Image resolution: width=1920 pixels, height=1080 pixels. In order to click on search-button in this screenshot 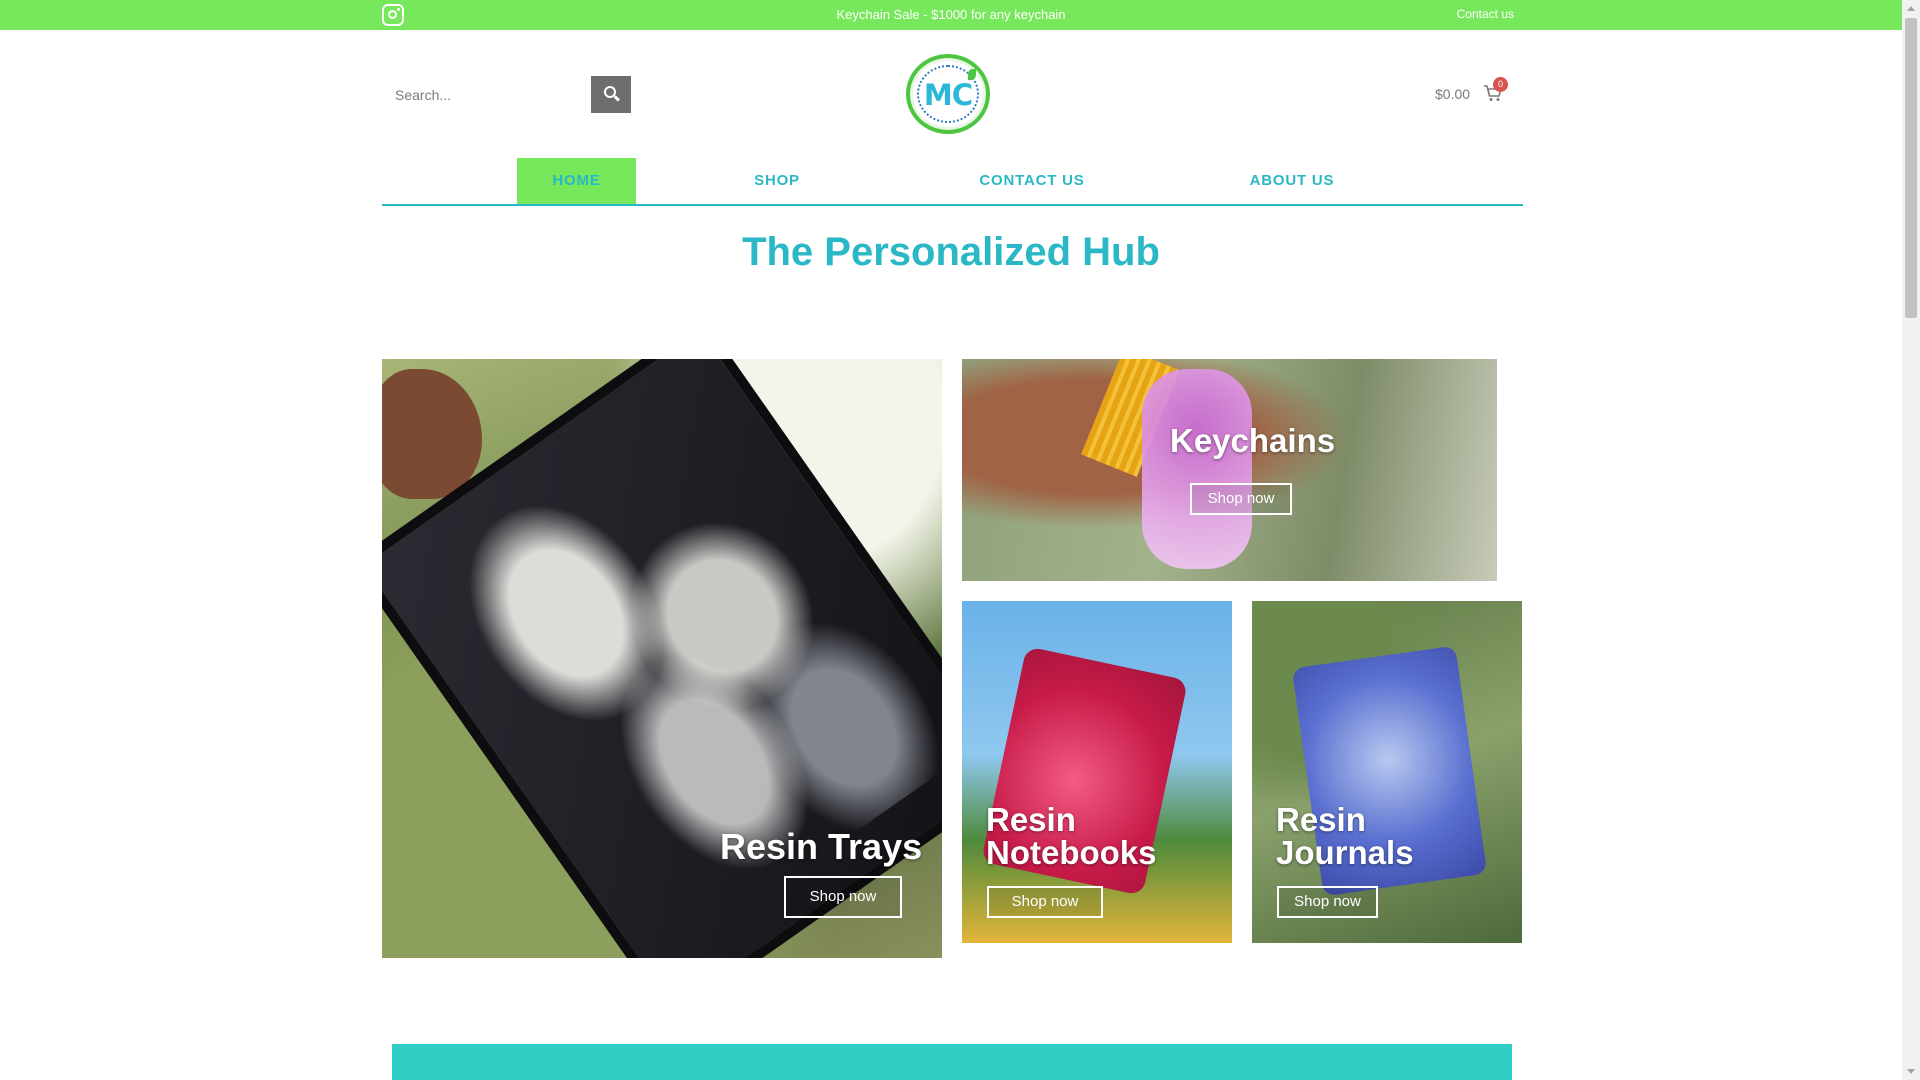, I will do `click(611, 94)`.